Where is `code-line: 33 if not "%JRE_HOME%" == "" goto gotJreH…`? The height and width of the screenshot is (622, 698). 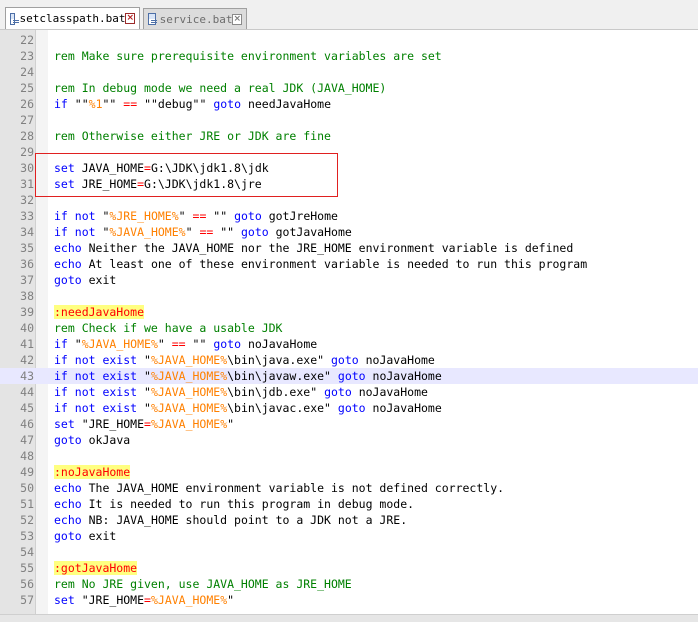
code-line: 33 if not "%JRE_HOME%" == "" goto gotJreH… is located at coordinates (349, 216).